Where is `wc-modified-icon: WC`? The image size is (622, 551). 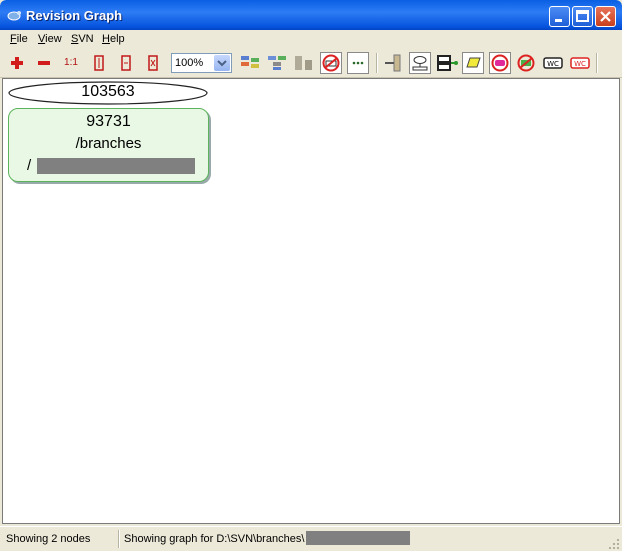 wc-modified-icon: WC is located at coordinates (580, 63).